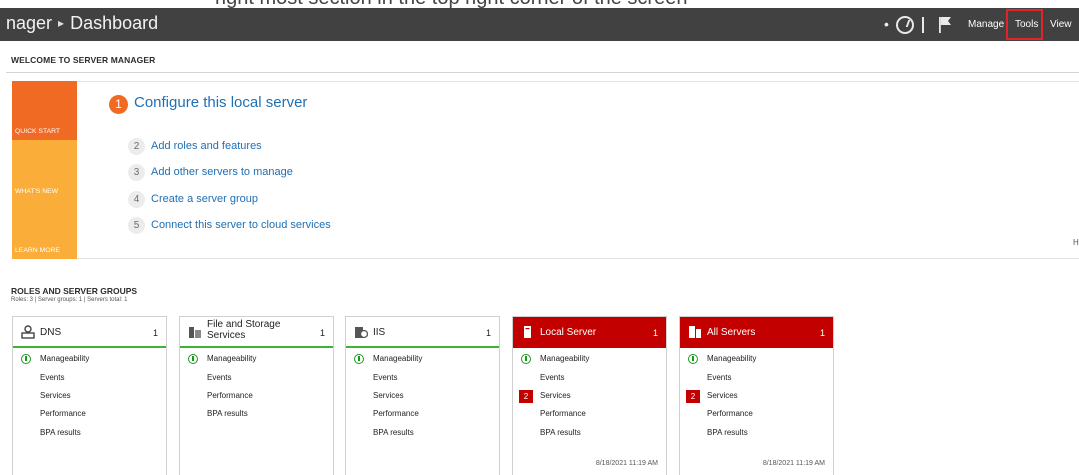 The height and width of the screenshot is (475, 1079). What do you see at coordinates (986, 24) in the screenshot?
I see `menu-manage: Manage` at bounding box center [986, 24].